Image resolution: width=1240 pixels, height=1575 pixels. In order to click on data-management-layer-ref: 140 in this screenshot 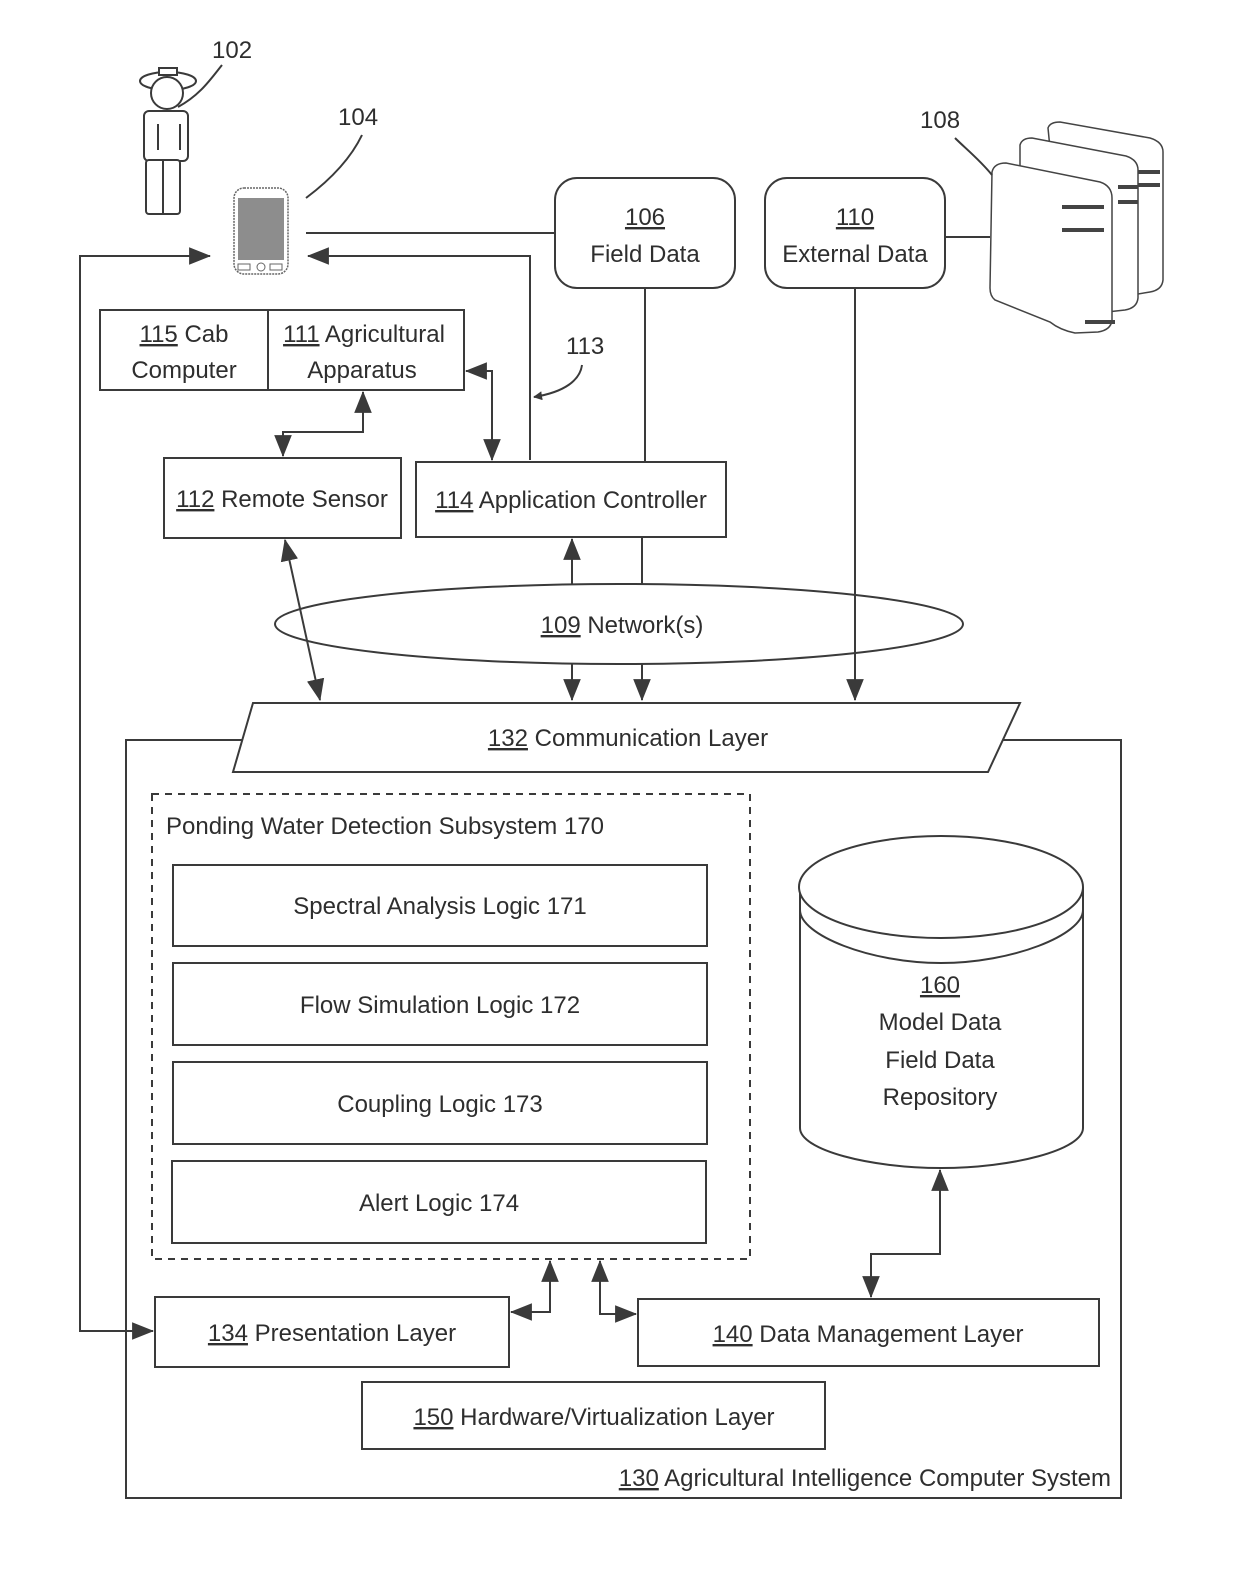, I will do `click(733, 1334)`.